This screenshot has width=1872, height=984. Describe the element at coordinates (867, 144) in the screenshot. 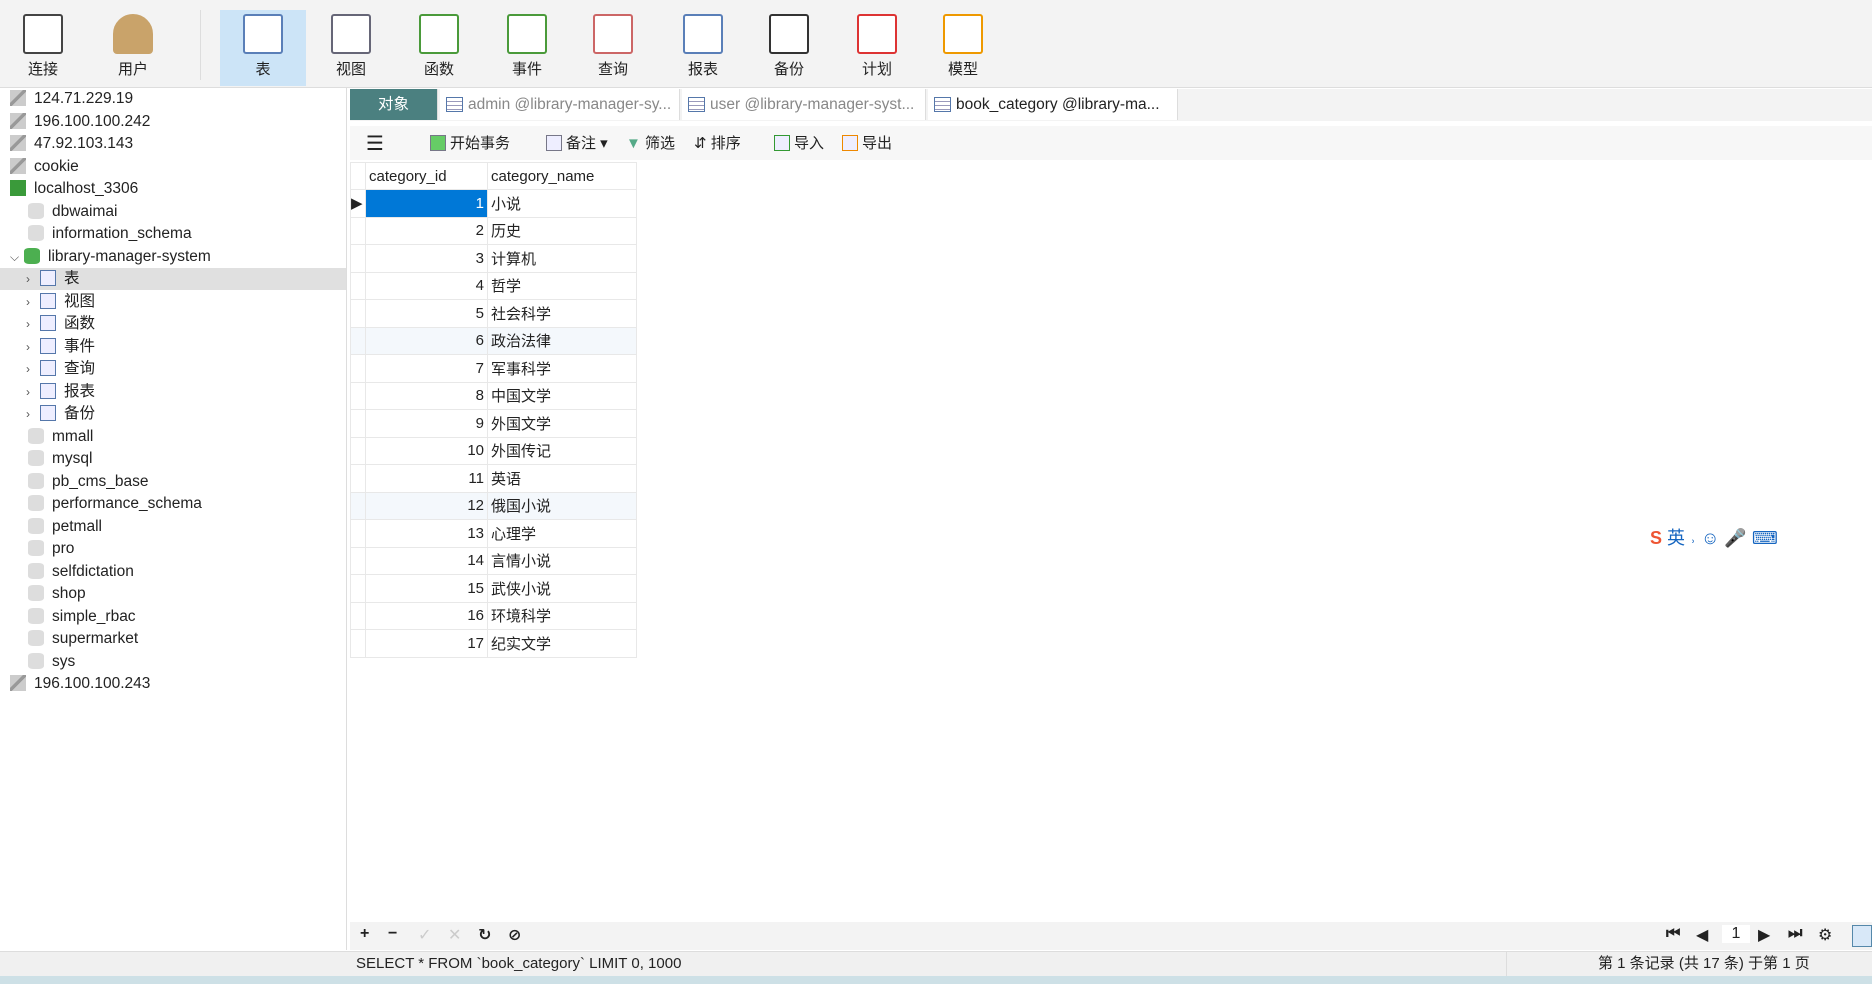

I see `export-button: 导出` at that location.